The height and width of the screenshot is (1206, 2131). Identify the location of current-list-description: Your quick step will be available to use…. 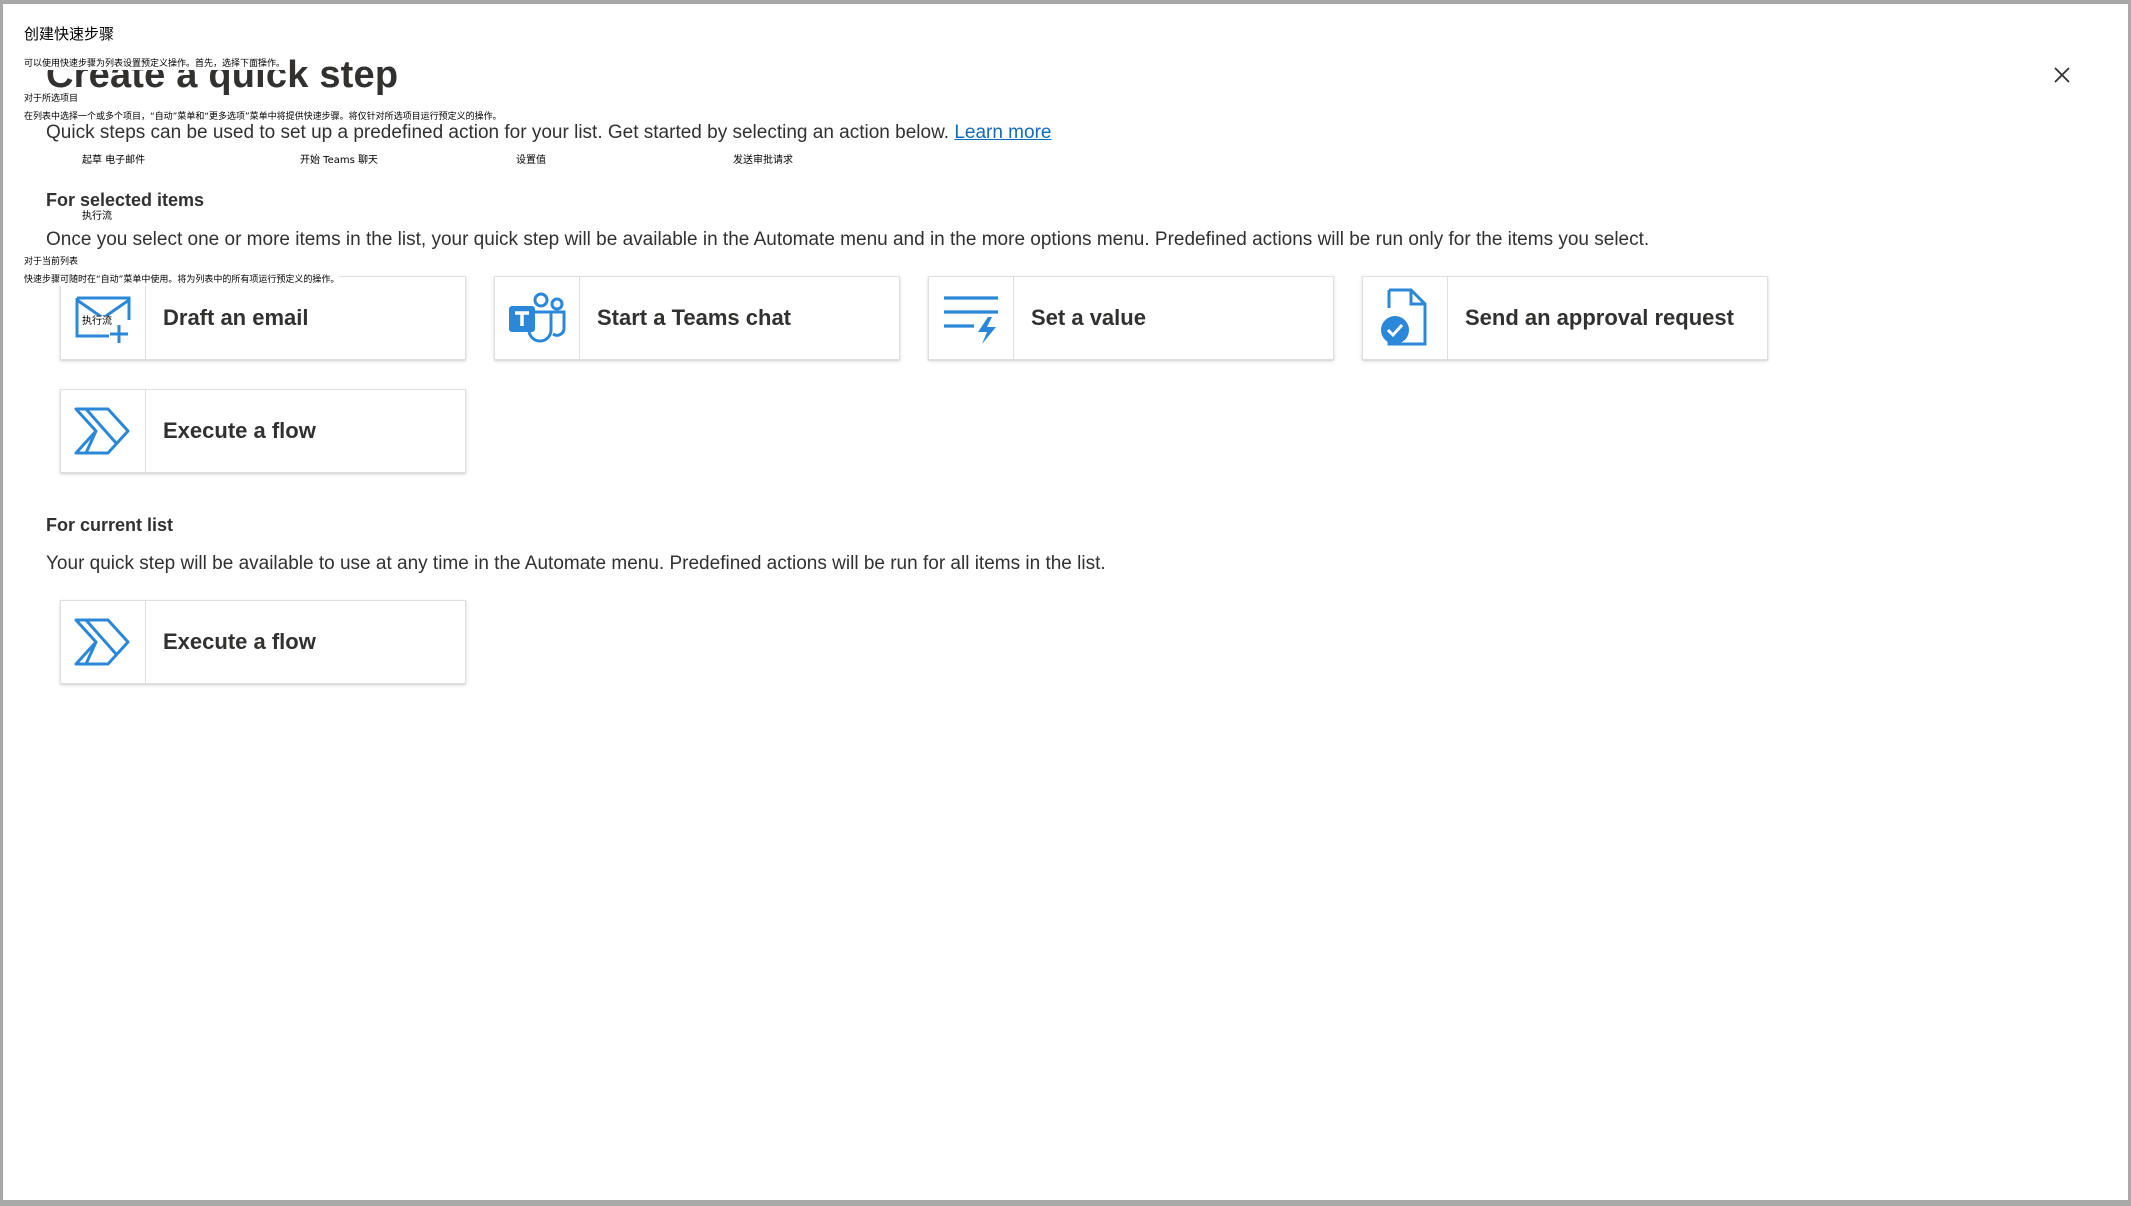
(576, 563).